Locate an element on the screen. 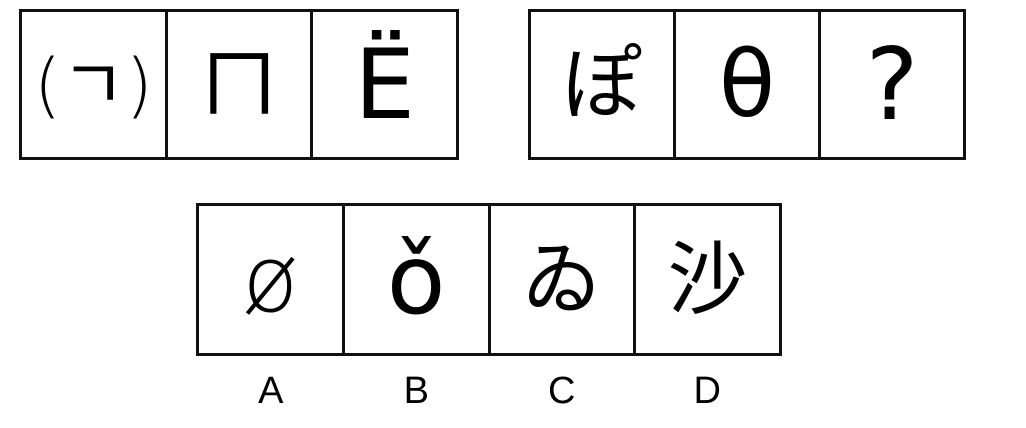 This screenshot has height=428, width=1026. option-a-symbol: ø is located at coordinates (270, 279).